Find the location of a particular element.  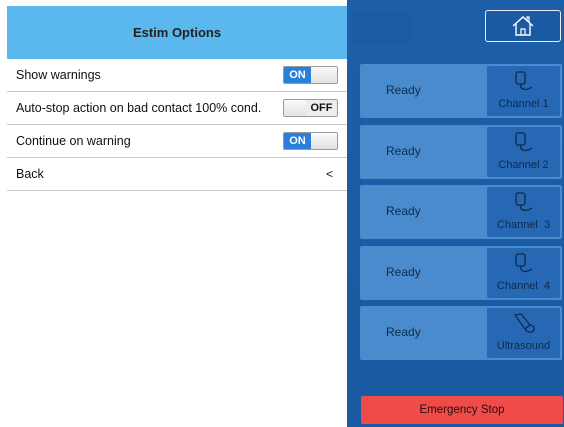

home-button is located at coordinates (523, 26).